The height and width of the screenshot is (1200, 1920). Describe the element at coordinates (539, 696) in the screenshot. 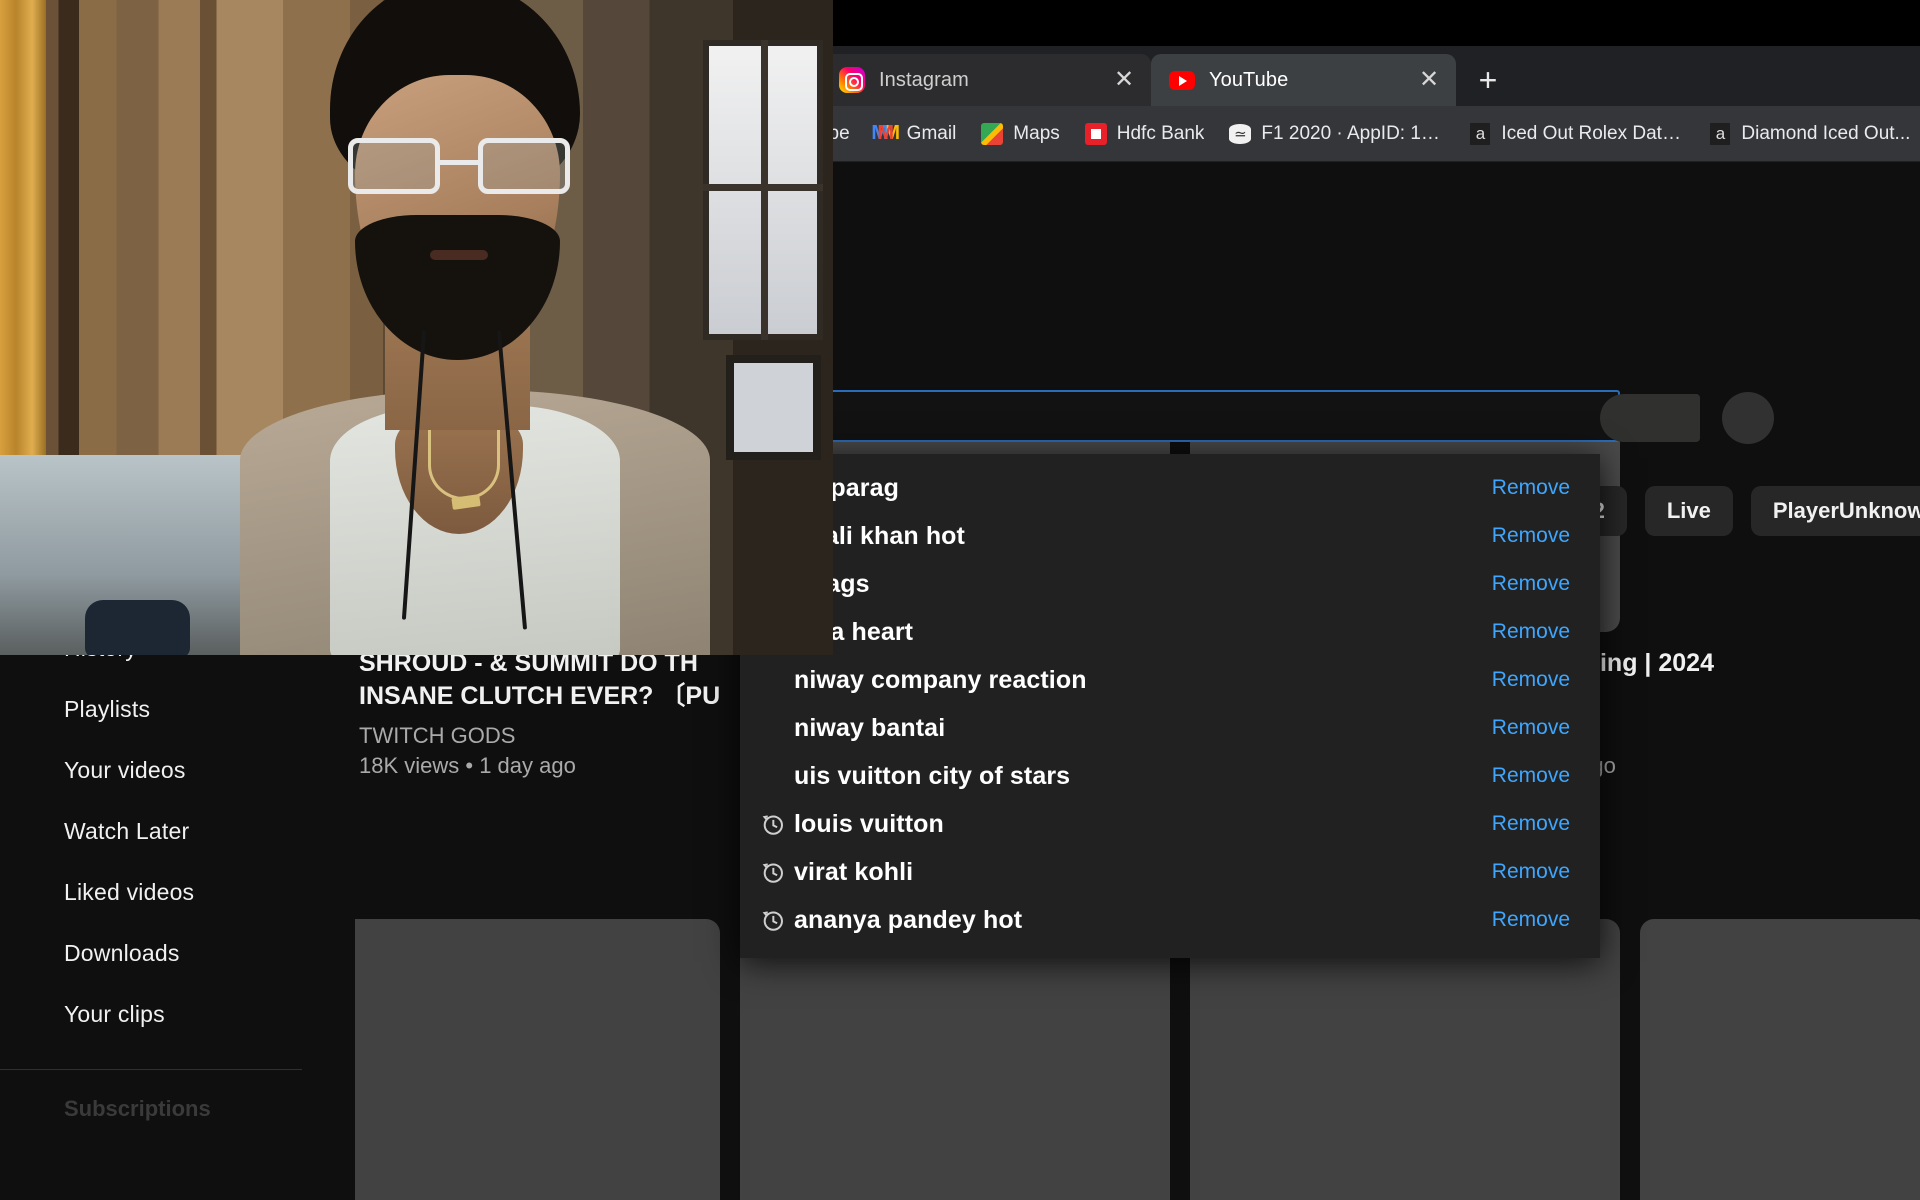

I see `video-title-line: INSANE CLUTCH EVER? 〔PU` at that location.